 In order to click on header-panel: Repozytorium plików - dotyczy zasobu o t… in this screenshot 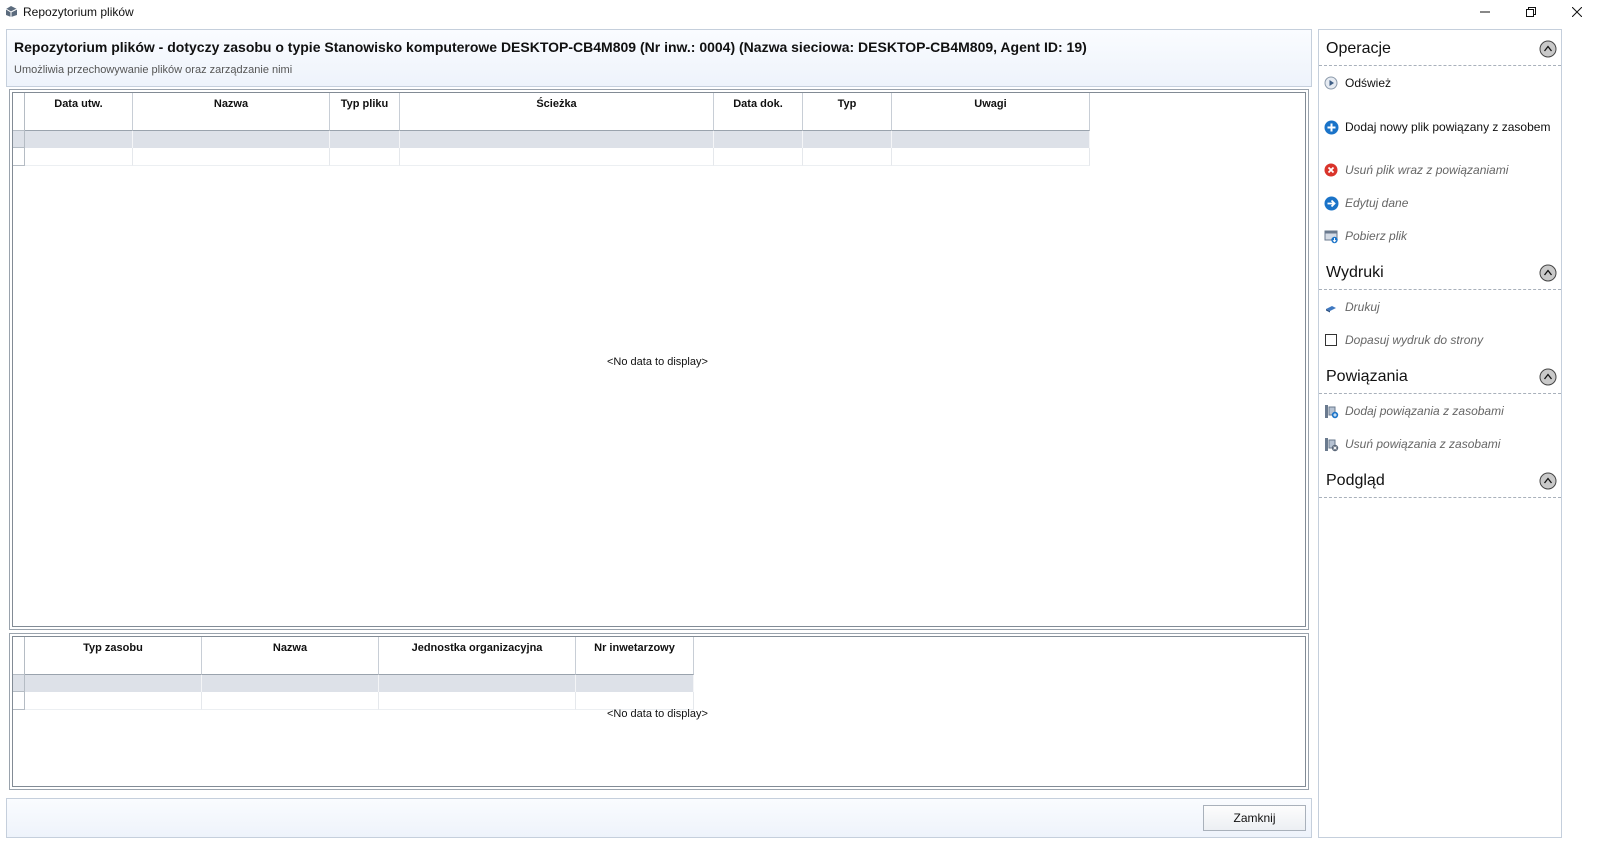, I will do `click(659, 58)`.